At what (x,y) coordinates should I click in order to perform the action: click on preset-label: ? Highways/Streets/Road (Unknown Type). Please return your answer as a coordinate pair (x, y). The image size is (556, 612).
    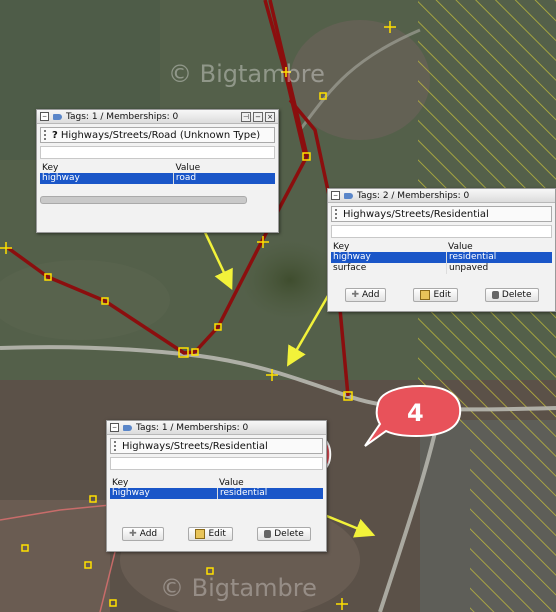
    Looking at the image, I should click on (157, 135).